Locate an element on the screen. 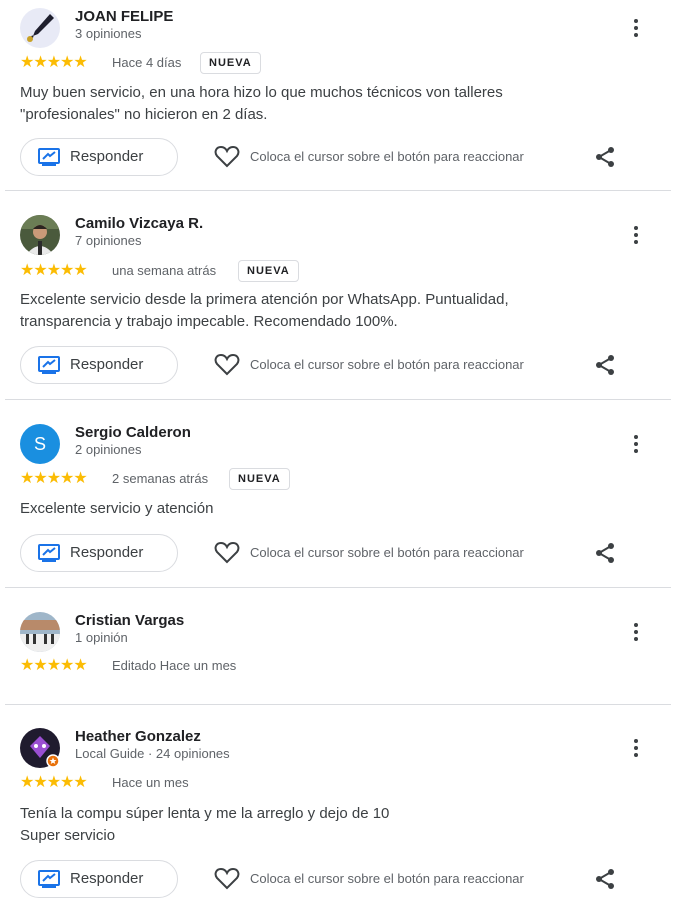 This screenshot has height=900, width=700. review-header: JOAN FELIPE 3 opiniones is located at coordinates (340, 28).